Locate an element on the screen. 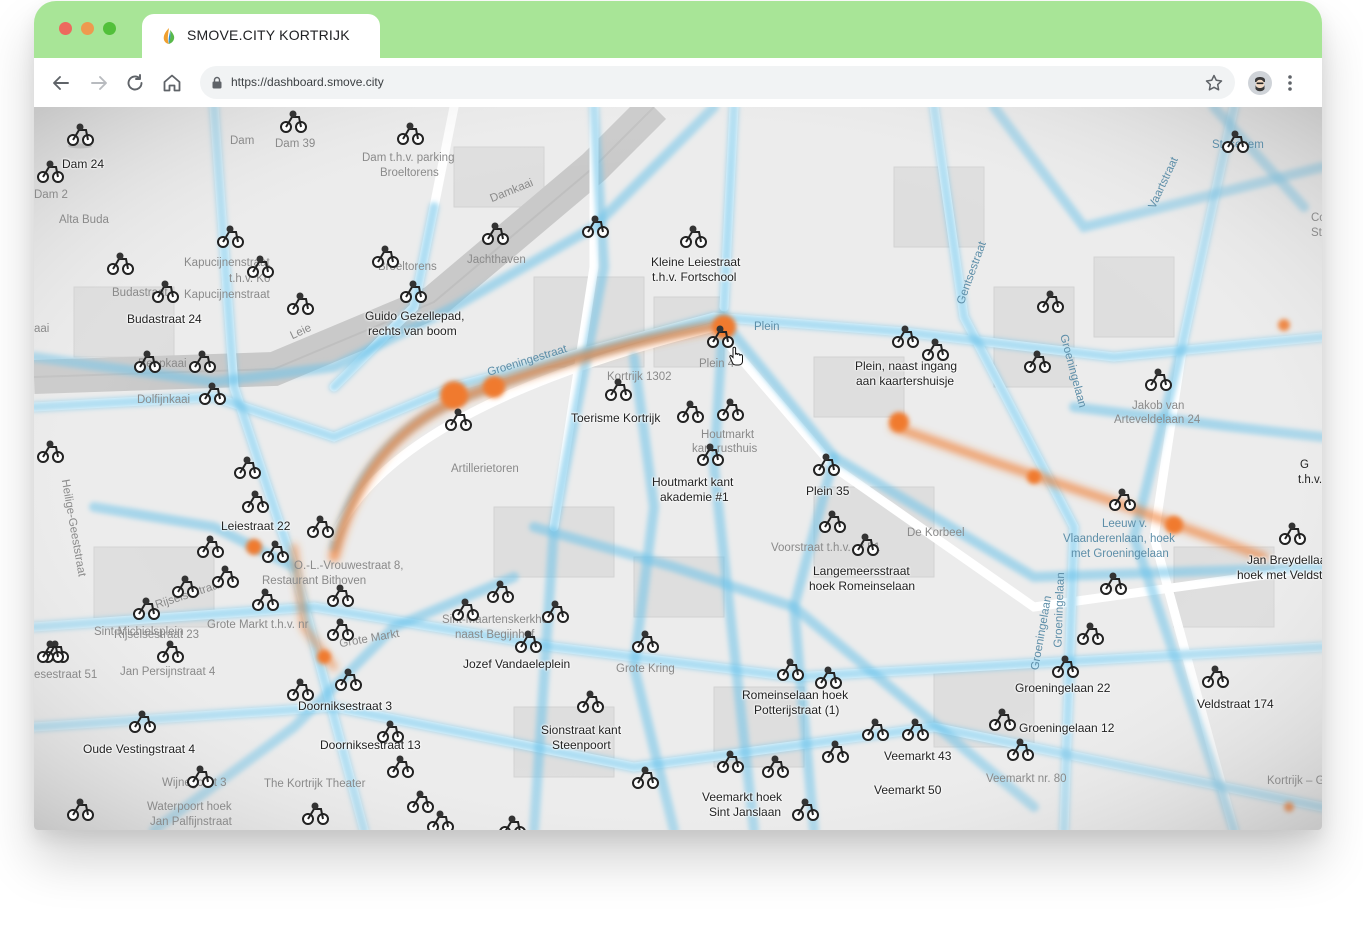 This screenshot has height=926, width=1363. street-label: The Kortrijk Theater is located at coordinates (315, 784).